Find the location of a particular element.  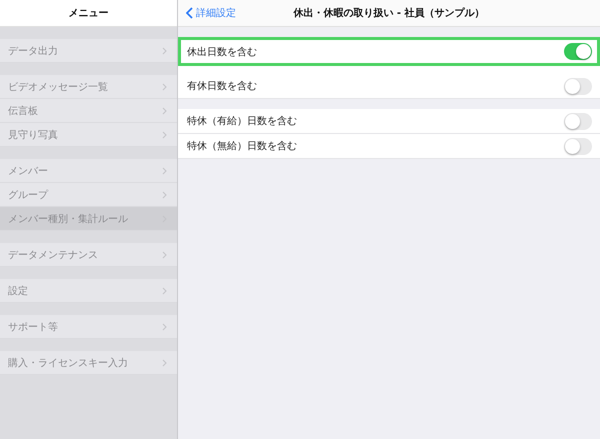

menu-item: データ出力 is located at coordinates (88, 51).